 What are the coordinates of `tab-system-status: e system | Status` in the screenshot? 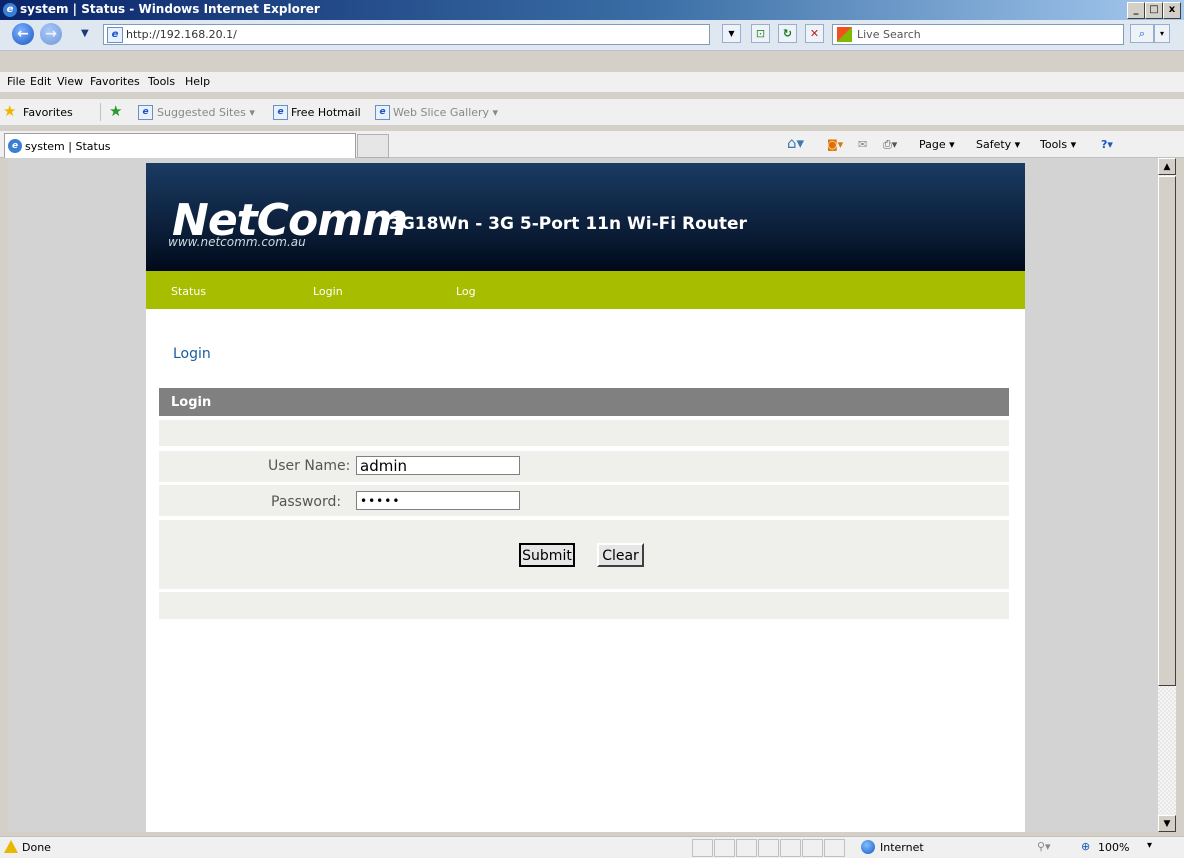 It's located at (180, 145).